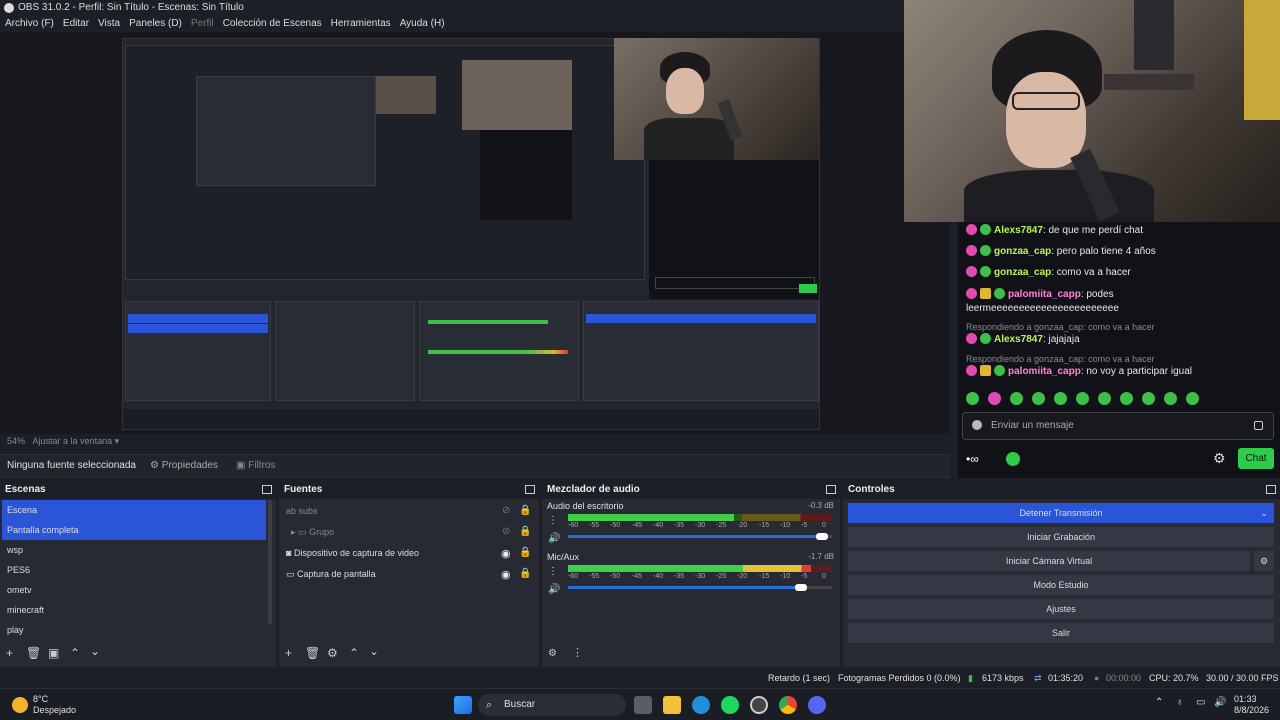  What do you see at coordinates (672, 705) in the screenshot?
I see `file-explorer-icon` at bounding box center [672, 705].